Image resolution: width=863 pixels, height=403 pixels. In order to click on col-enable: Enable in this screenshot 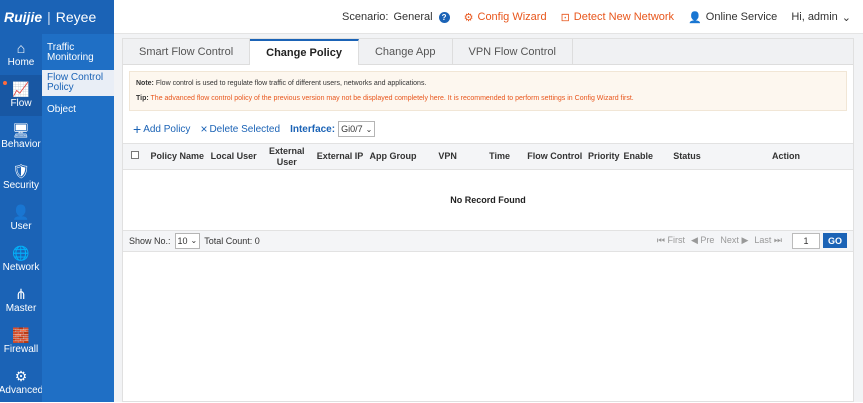, I will do `click(638, 156)`.